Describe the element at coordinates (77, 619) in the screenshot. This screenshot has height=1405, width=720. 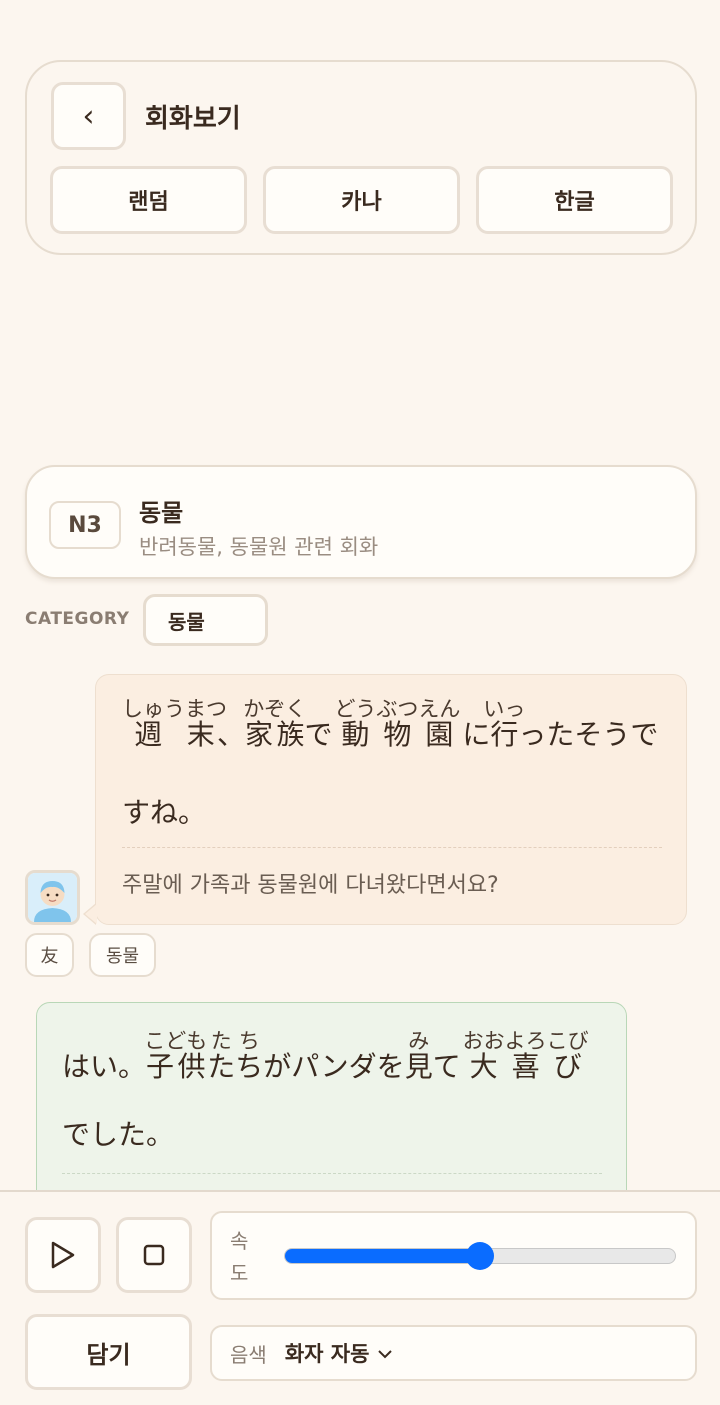
I see `category-label: CATEGORY` at that location.